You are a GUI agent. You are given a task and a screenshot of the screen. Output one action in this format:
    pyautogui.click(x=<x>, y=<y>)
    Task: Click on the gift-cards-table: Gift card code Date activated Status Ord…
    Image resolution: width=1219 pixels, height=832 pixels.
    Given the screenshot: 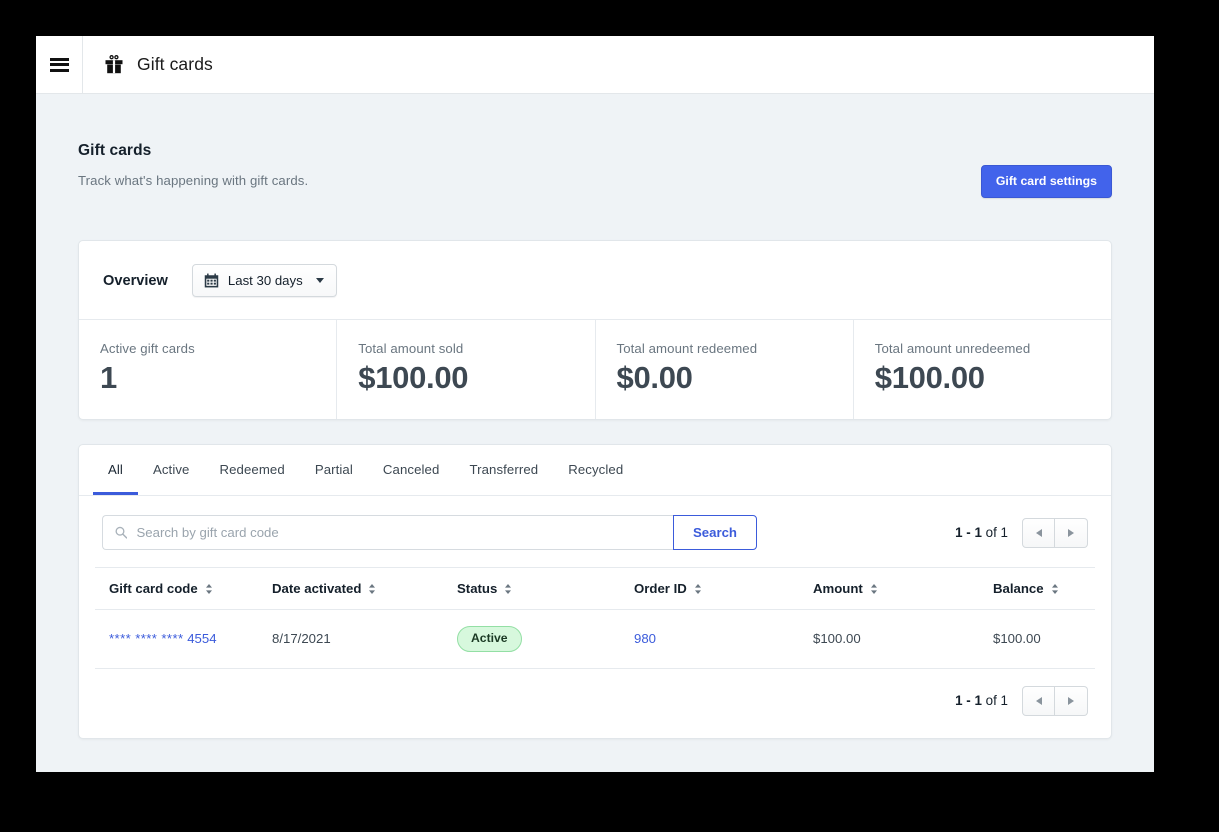 What is the action you would take?
    pyautogui.click(x=595, y=618)
    